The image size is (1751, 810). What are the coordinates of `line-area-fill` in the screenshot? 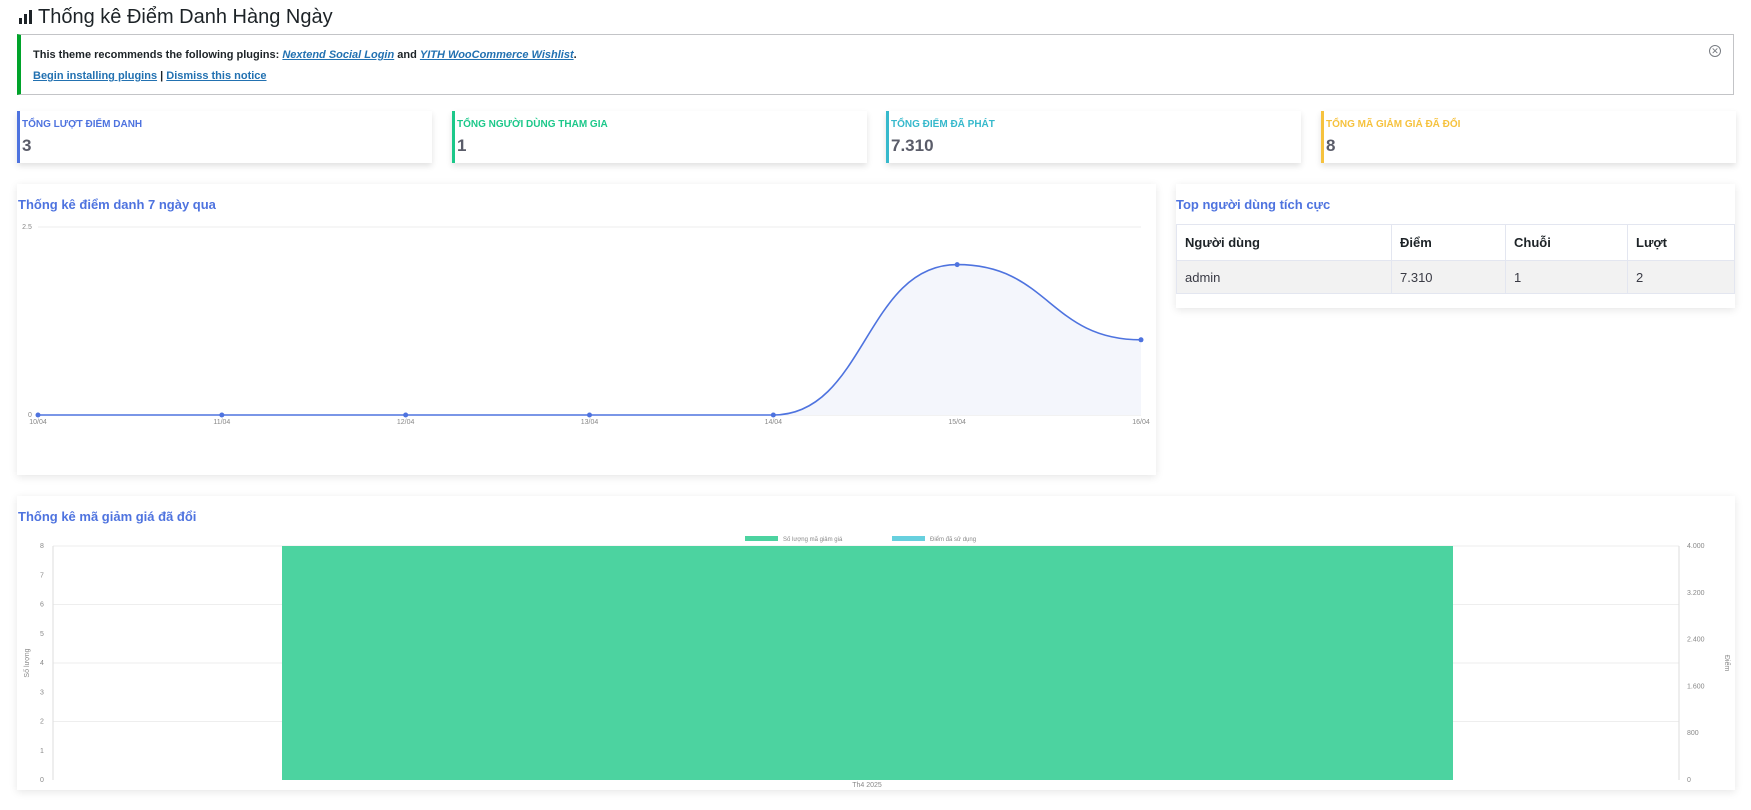 It's located at (589, 339).